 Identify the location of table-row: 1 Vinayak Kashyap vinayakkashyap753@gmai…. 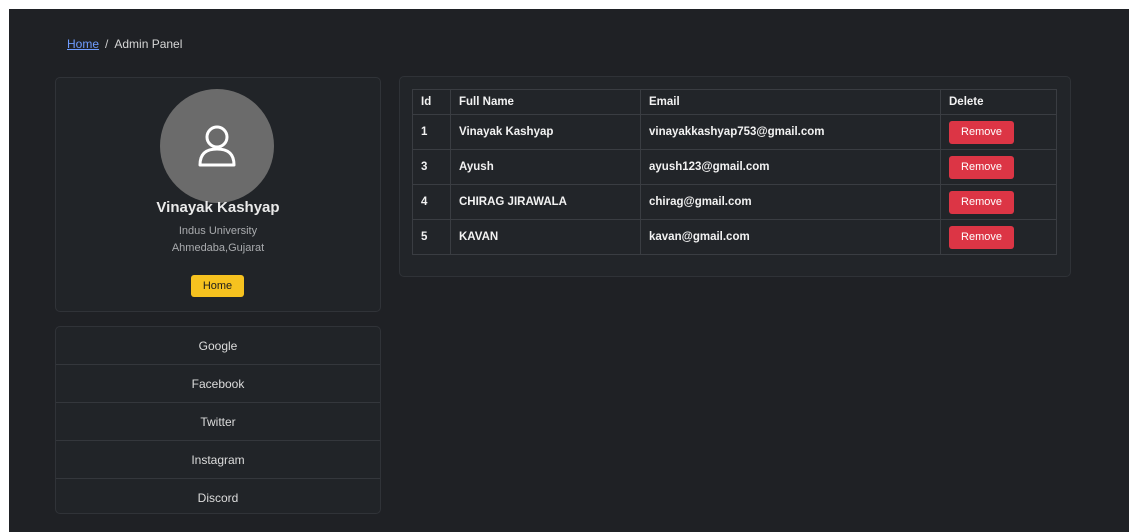
(734, 132).